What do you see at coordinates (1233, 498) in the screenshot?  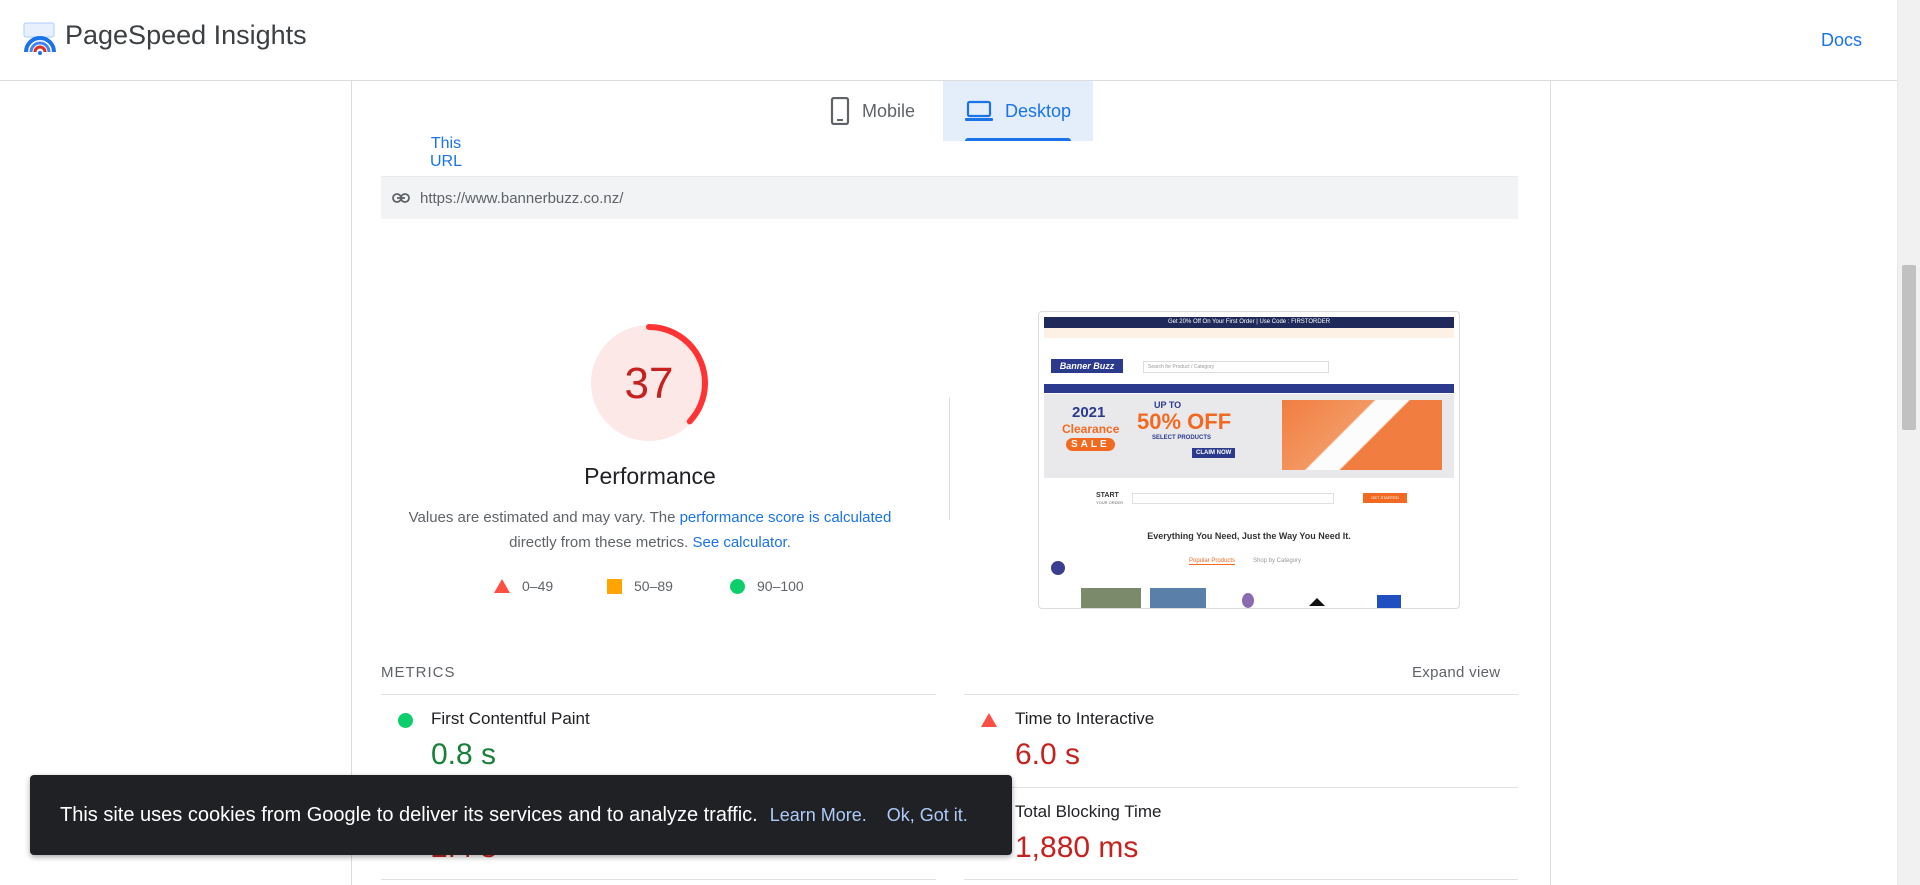 I see `shot-order-form` at bounding box center [1233, 498].